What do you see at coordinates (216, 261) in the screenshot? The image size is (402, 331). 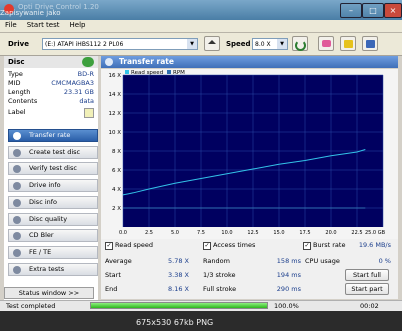 I see `random-label: Random` at bounding box center [216, 261].